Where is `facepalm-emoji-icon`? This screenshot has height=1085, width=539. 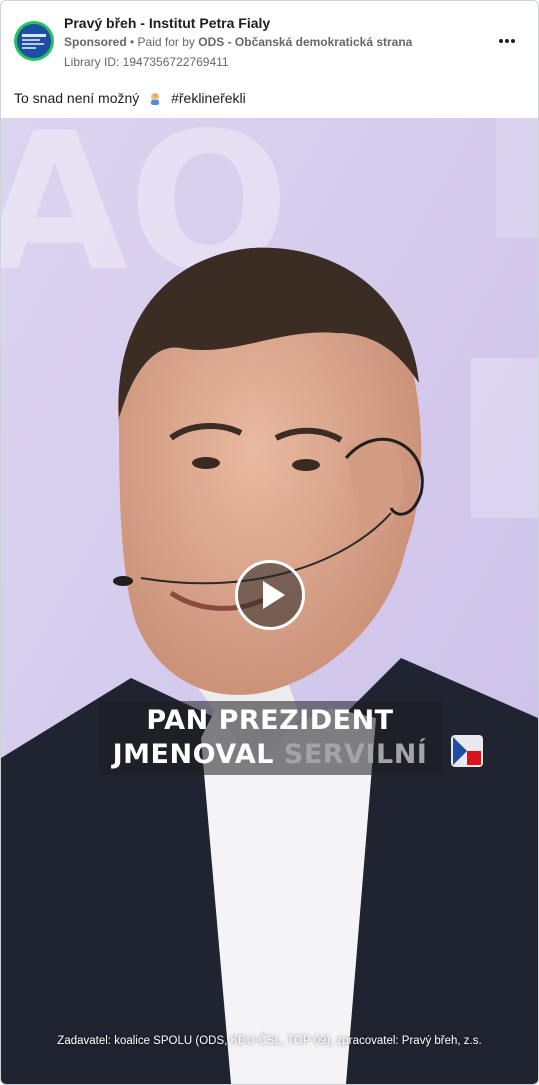 facepalm-emoji-icon is located at coordinates (155, 98).